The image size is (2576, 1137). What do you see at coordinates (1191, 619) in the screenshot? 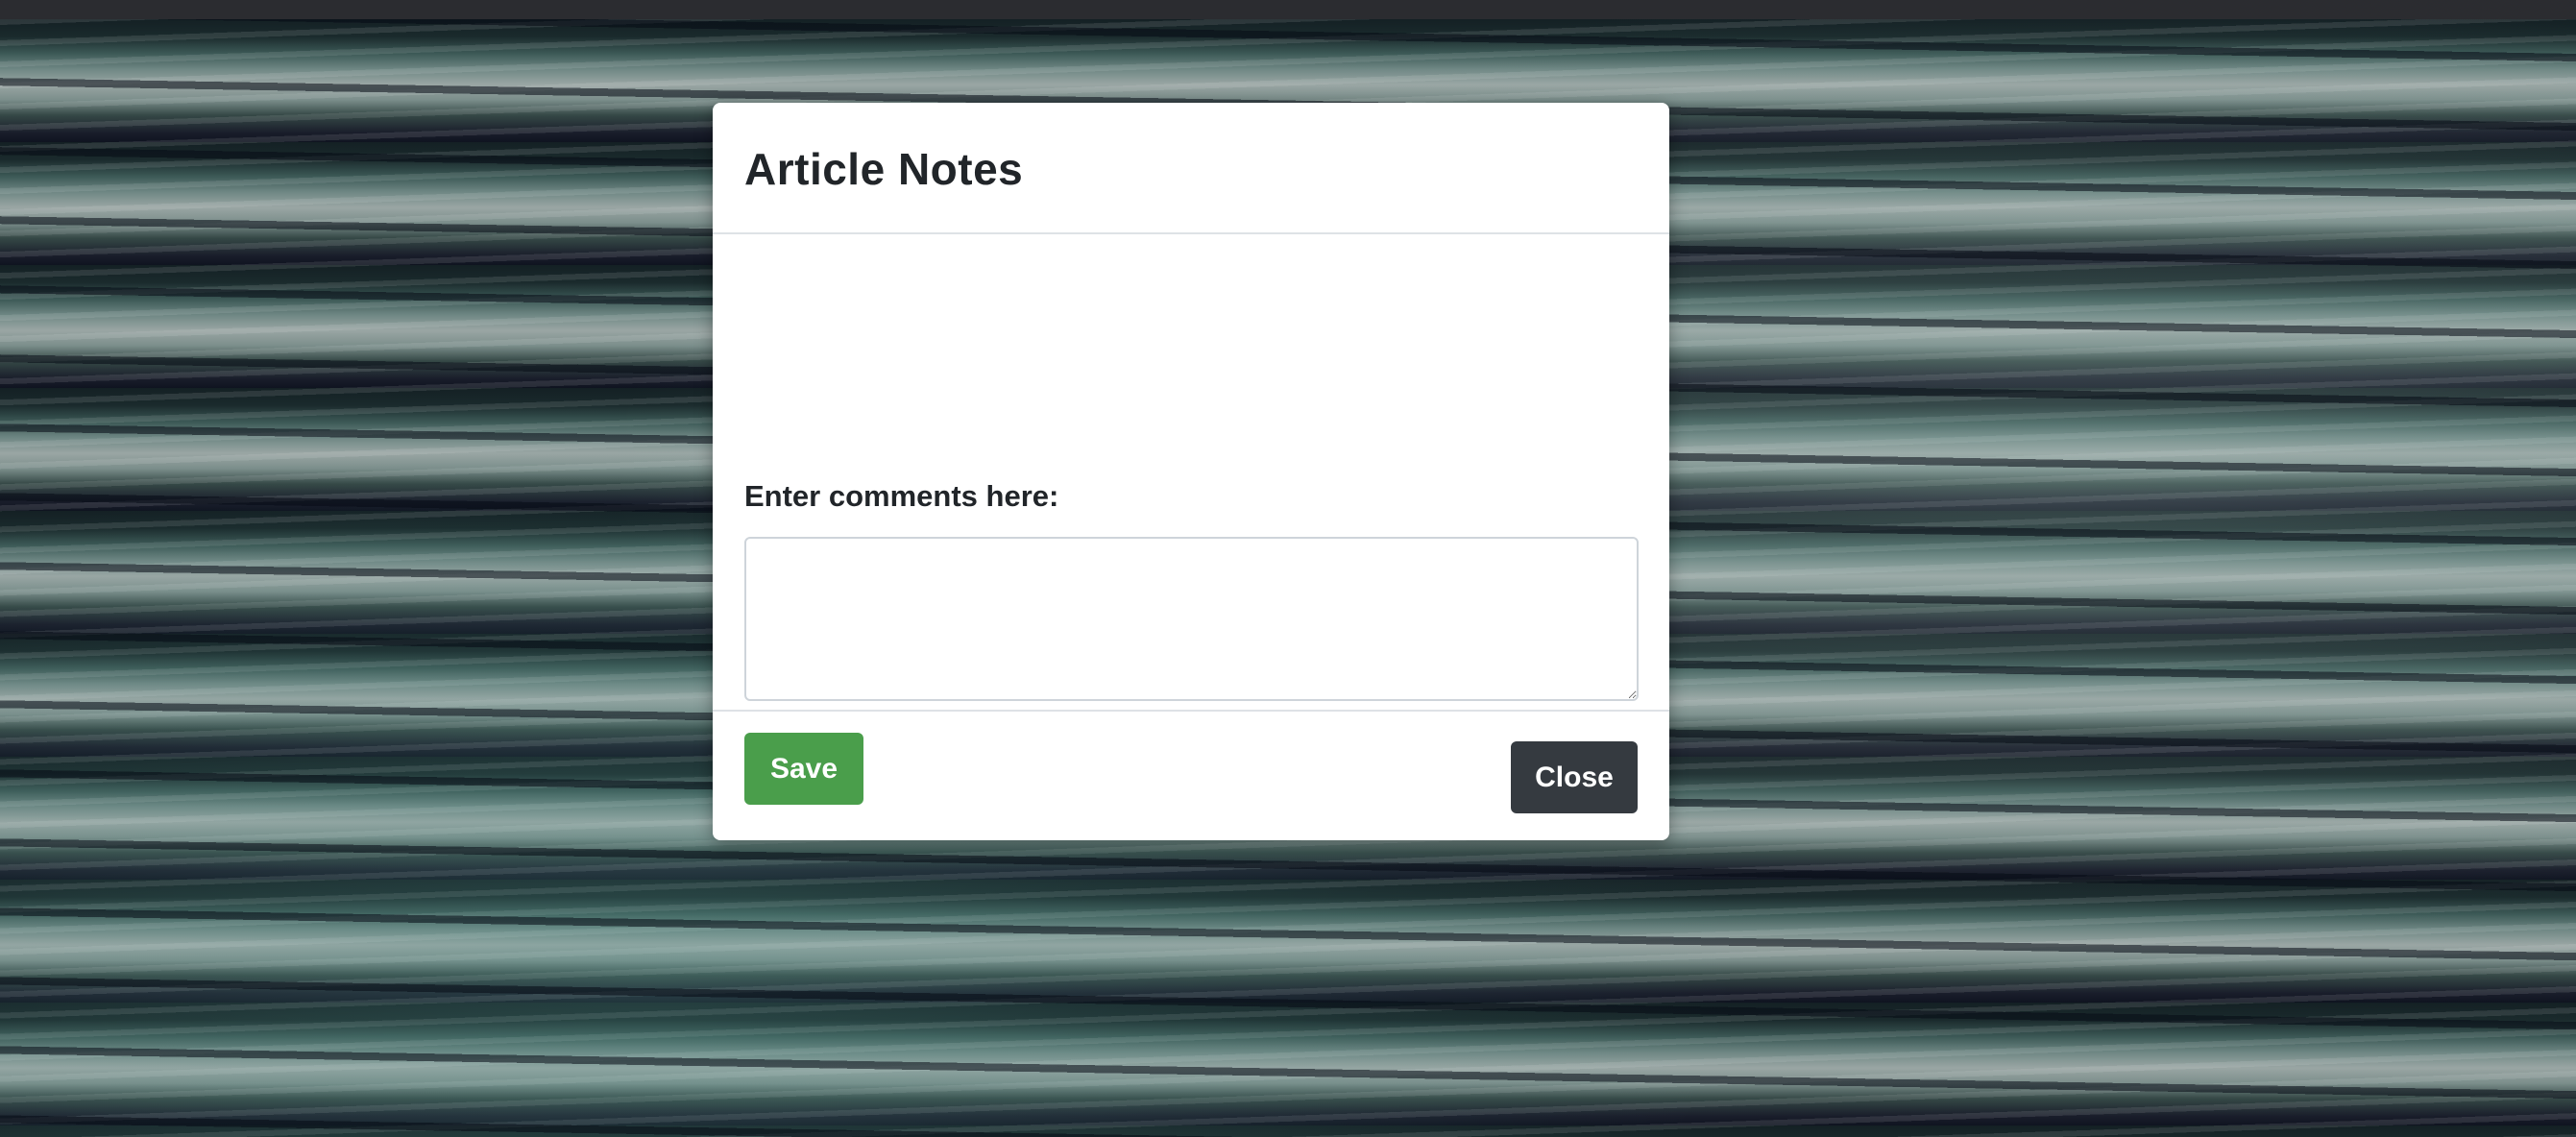
I see `comments-textarea` at bounding box center [1191, 619].